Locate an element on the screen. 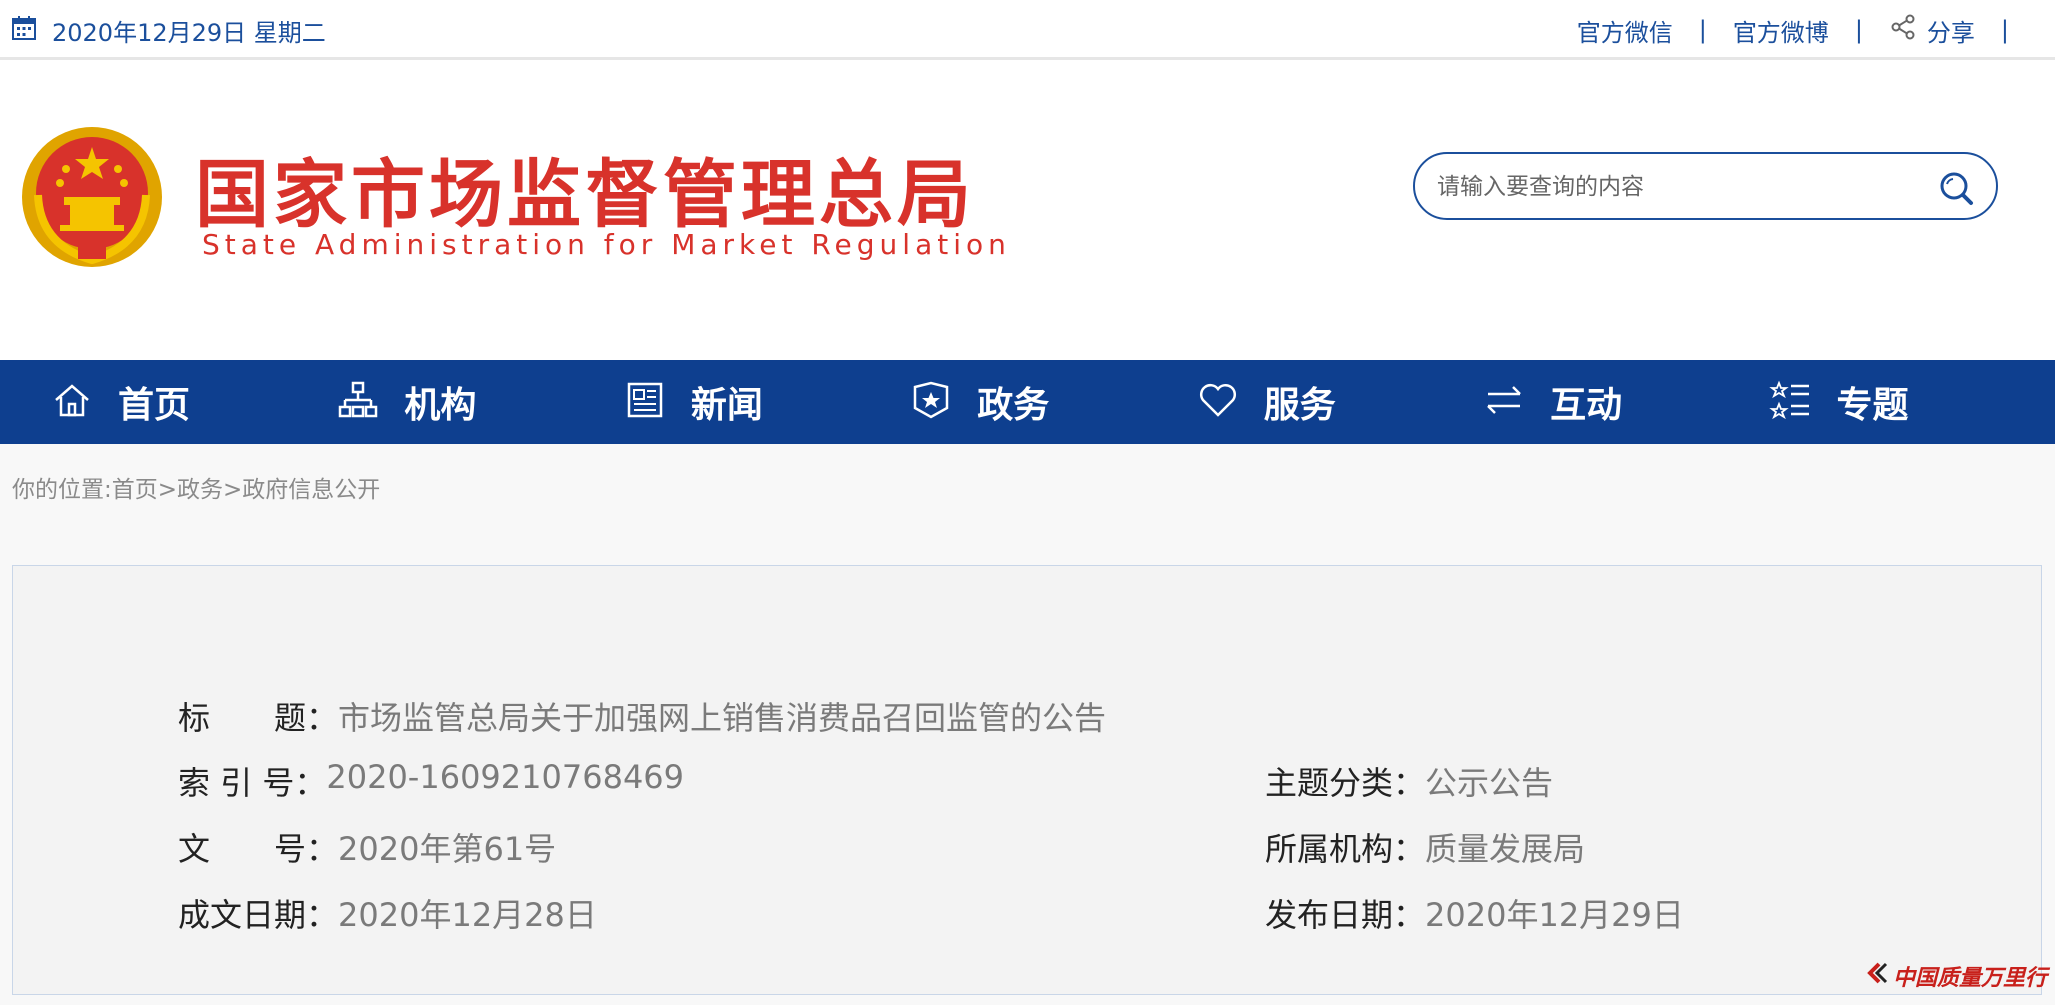 The height and width of the screenshot is (1005, 2055). nav-label: 机构 is located at coordinates (440, 405).